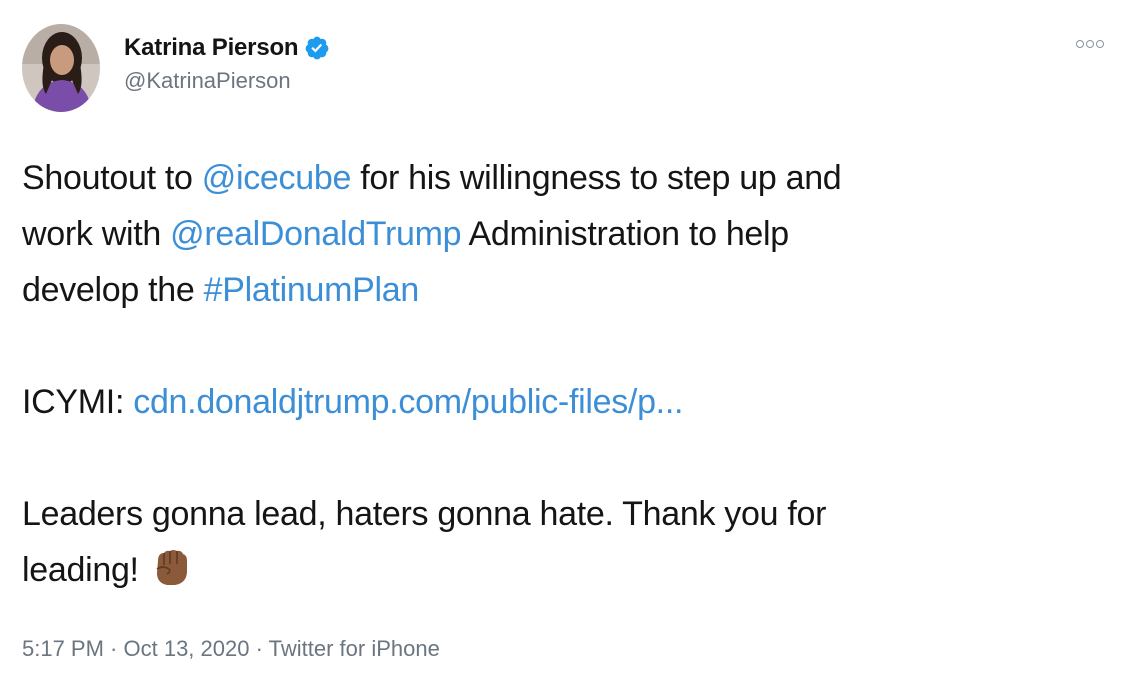 Image resolution: width=1128 pixels, height=688 pixels. I want to click on tweet-header: Katrina Pierson @KatrinaPierson, so click(176, 68).